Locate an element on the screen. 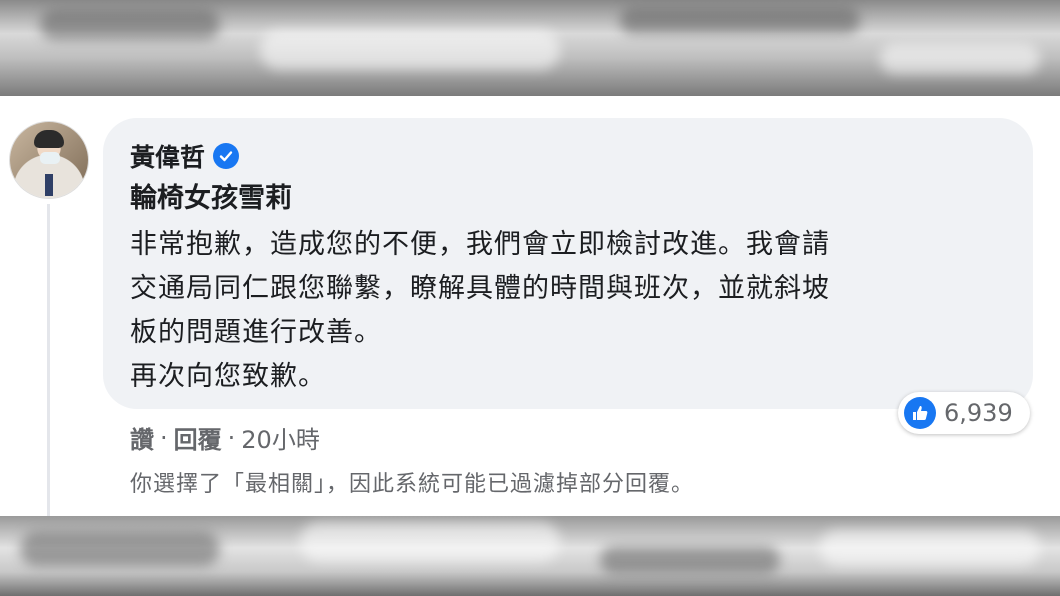 Image resolution: width=1060 pixels, height=596 pixels. comment-text-line: 板的問題進行改善。 is located at coordinates (256, 332).